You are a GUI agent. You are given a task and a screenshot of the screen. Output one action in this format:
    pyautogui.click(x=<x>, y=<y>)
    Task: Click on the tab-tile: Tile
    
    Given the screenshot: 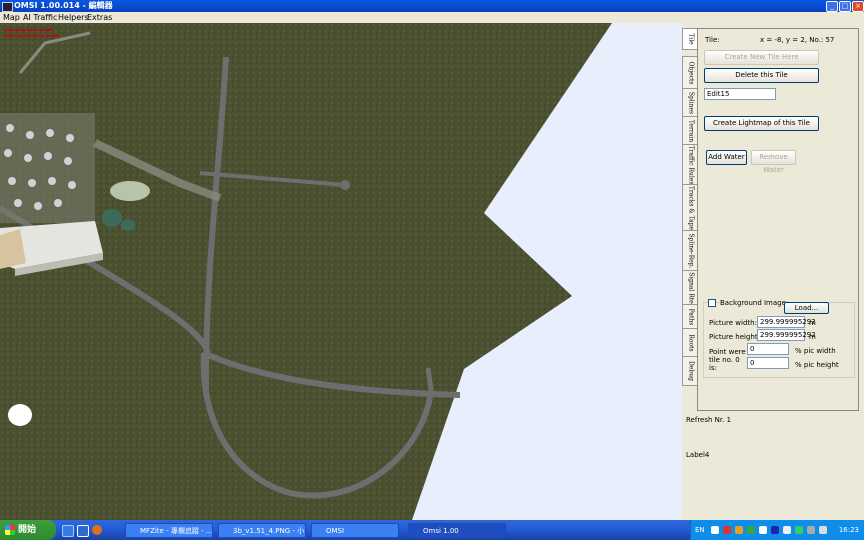 What is the action you would take?
    pyautogui.click(x=690, y=39)
    